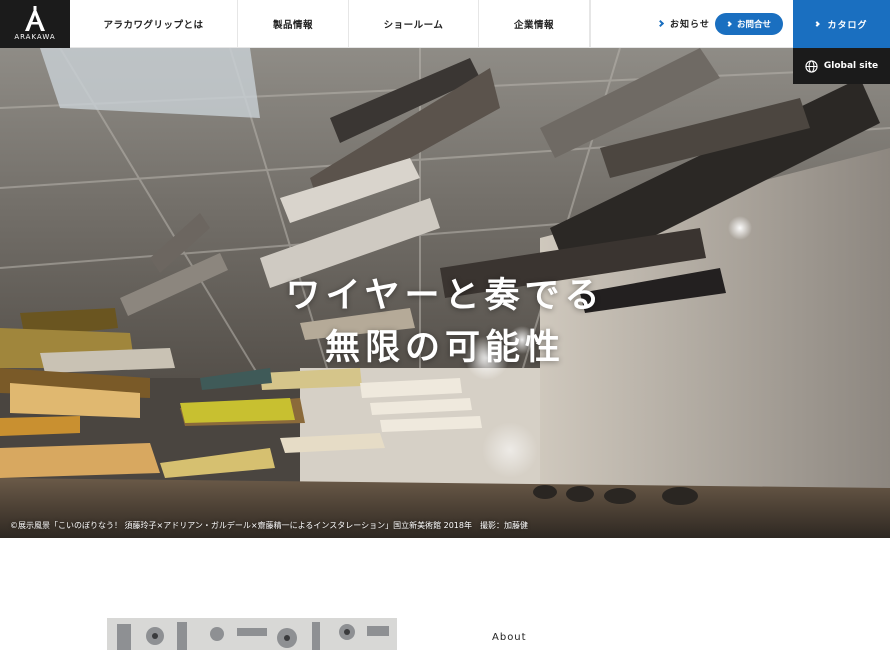 The width and height of the screenshot is (890, 650). I want to click on catalog-button: カタログ, so click(841, 24).